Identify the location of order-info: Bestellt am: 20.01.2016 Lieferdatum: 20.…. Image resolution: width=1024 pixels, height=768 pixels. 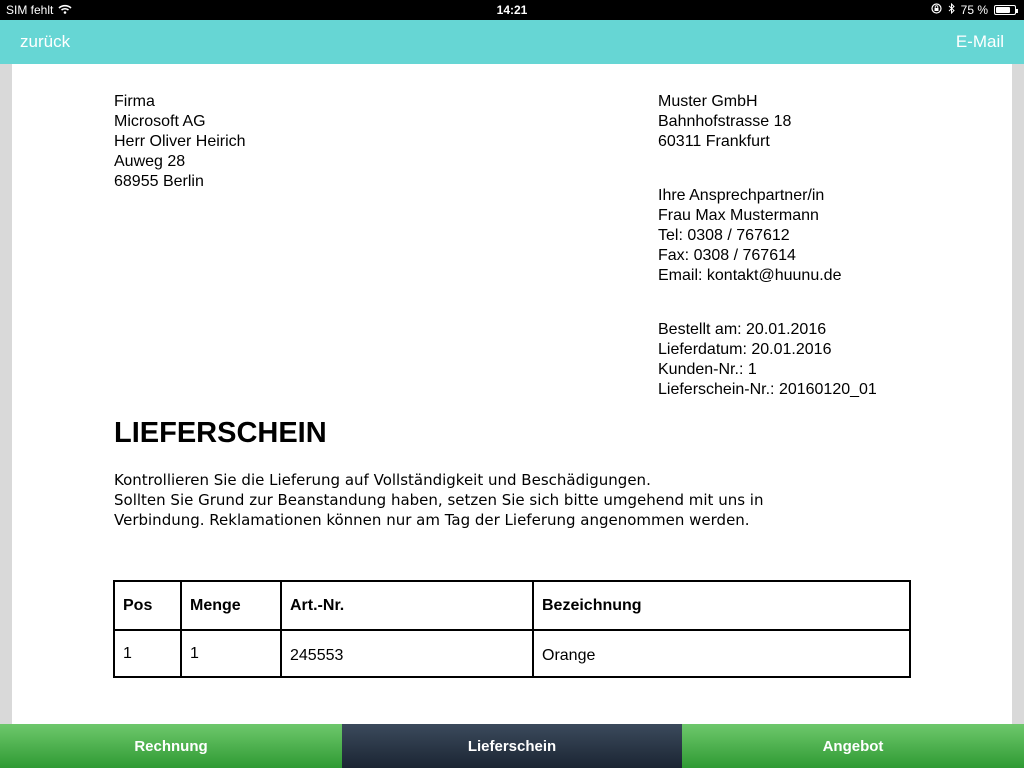
(767, 360).